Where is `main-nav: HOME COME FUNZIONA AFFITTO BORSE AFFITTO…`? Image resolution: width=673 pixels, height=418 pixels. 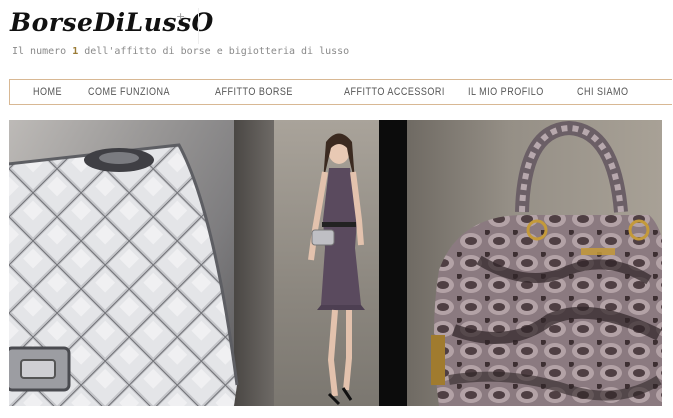
main-nav: HOME COME FUNZIONA AFFITTO BORSE AFFITTO… is located at coordinates (340, 92).